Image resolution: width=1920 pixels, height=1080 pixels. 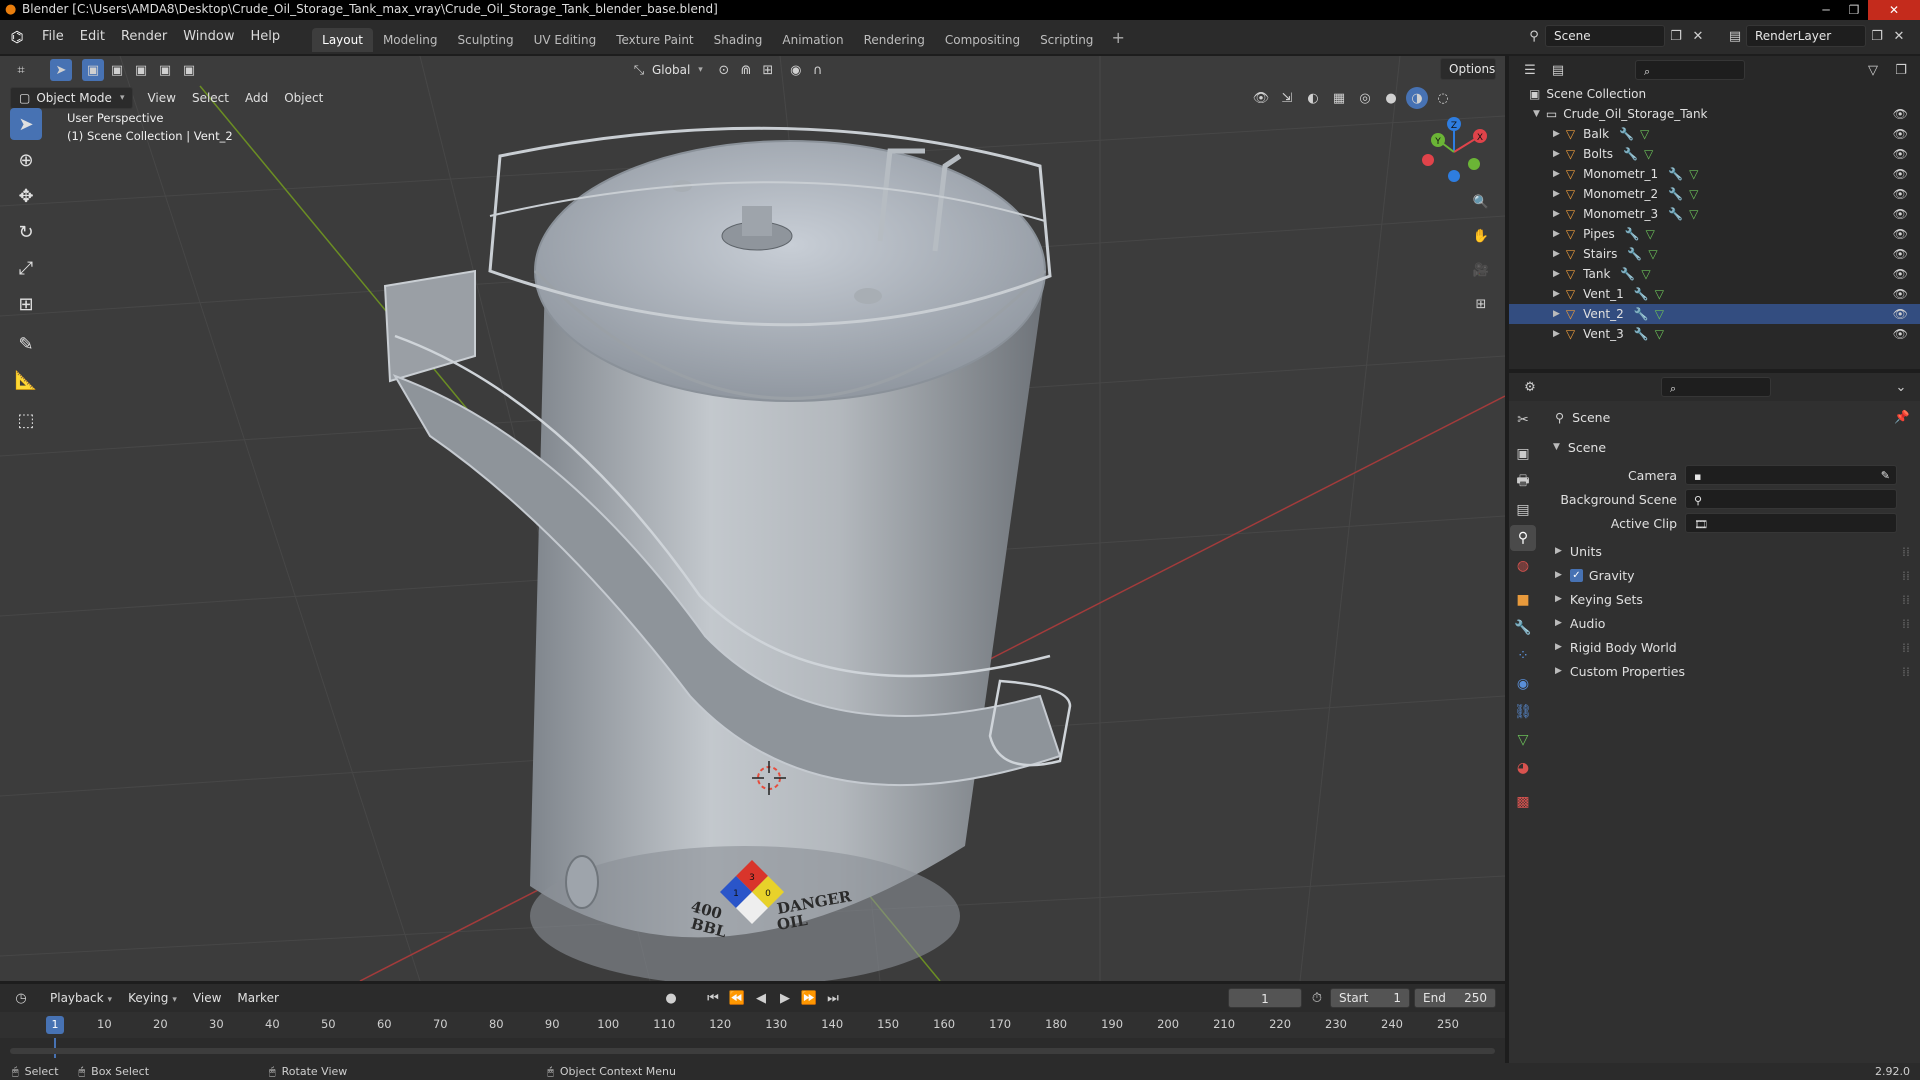 What do you see at coordinates (1523, 600) in the screenshot?
I see `object-tab-icon: ■` at bounding box center [1523, 600].